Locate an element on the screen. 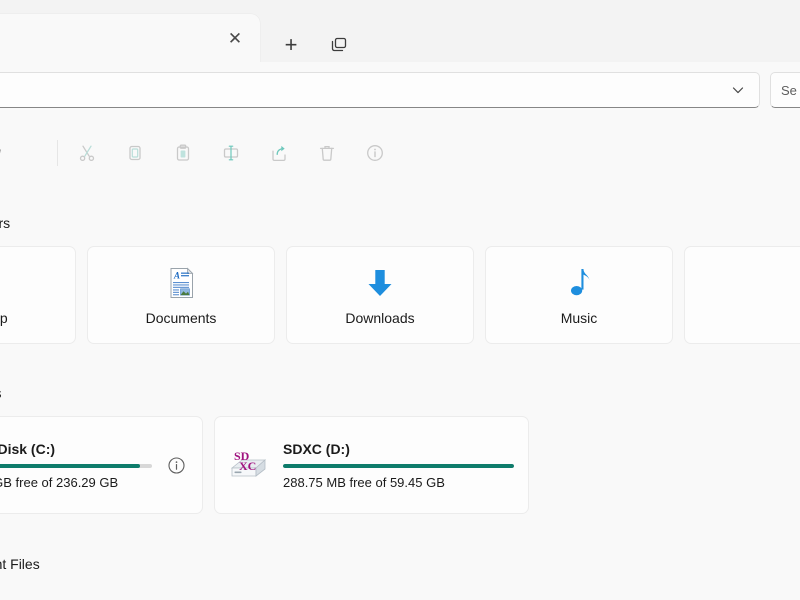 The height and width of the screenshot is (600, 800). folder-card-documents: A Documents is located at coordinates (181, 295).